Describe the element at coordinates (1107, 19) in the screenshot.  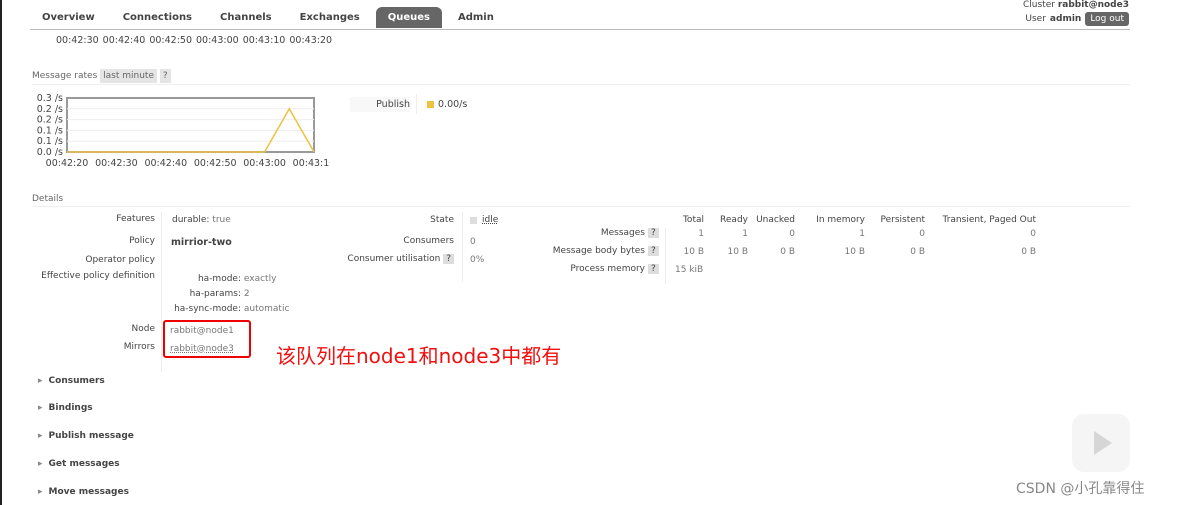
I see `logout-button: Log out` at that location.